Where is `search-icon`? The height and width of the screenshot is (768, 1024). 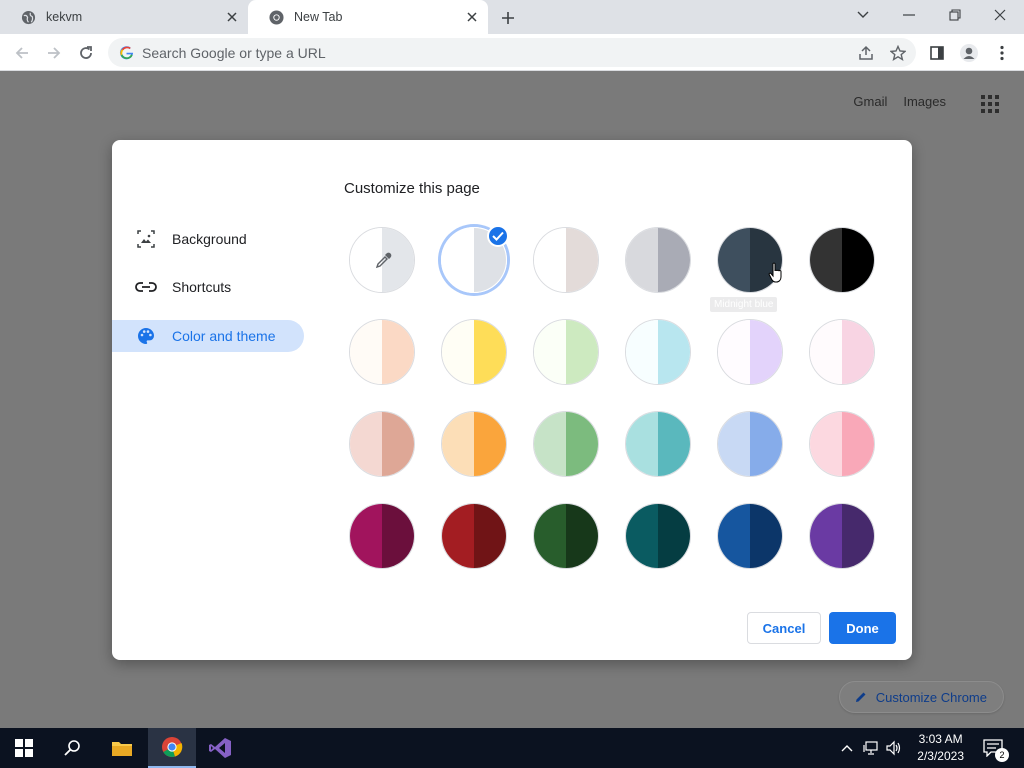 search-icon is located at coordinates (72, 748).